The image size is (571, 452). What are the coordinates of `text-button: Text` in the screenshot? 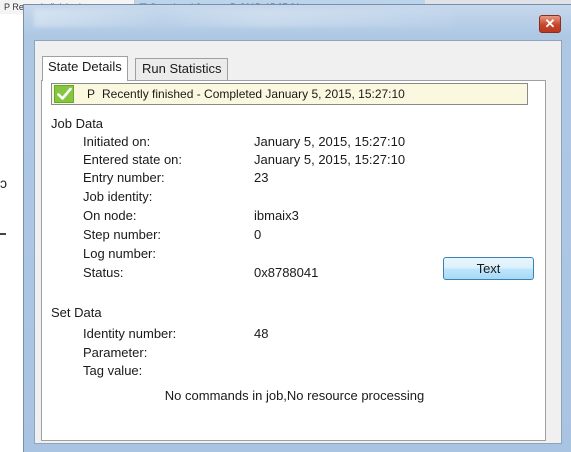 It's located at (488, 268).